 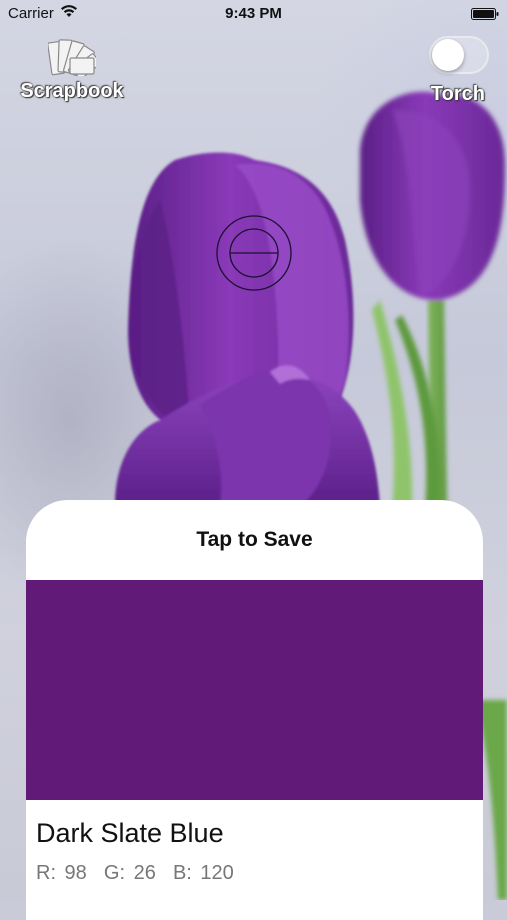 I want to click on scrapbook-button: Scrapbook, so click(x=72, y=76).